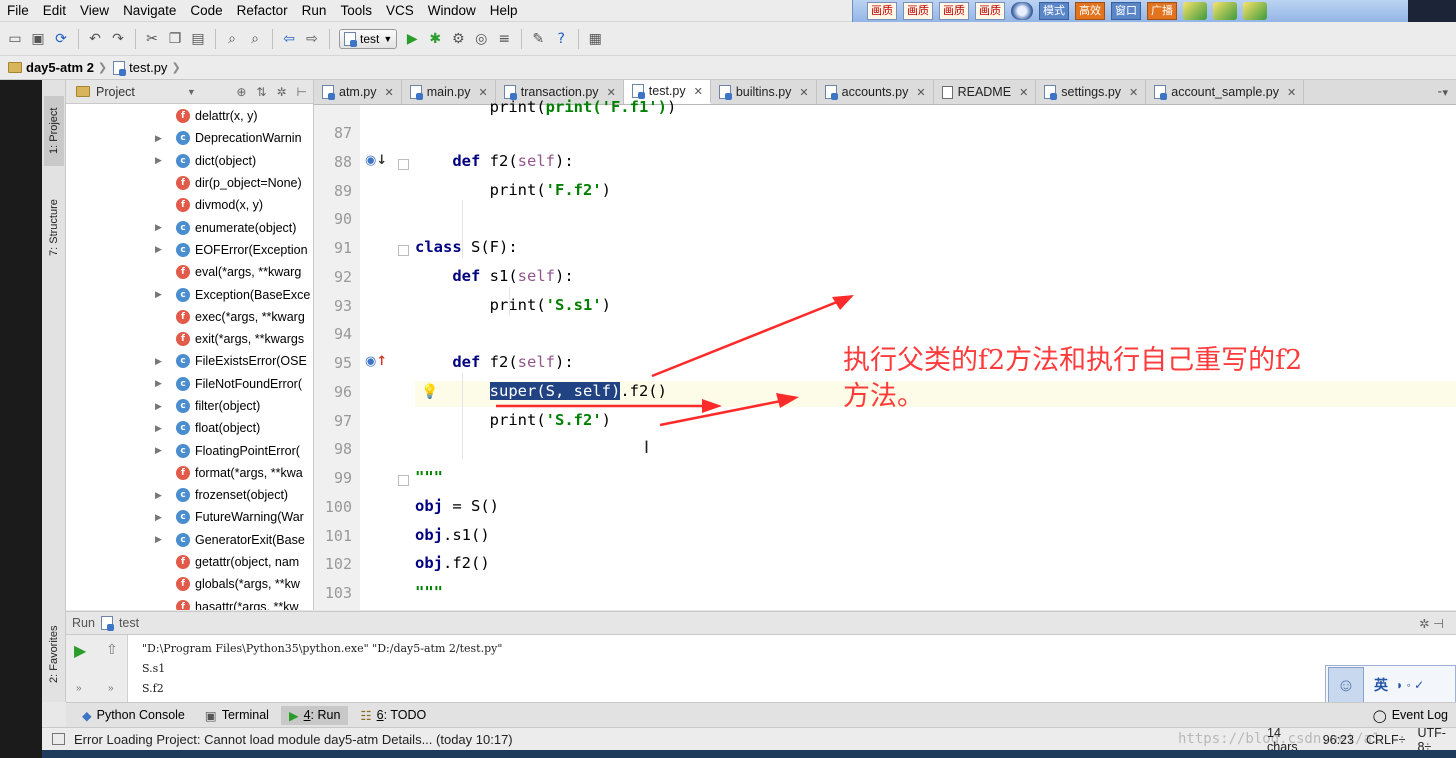 This screenshot has height=758, width=1456. Describe the element at coordinates (875, 92) in the screenshot. I see `editor-tab: accounts.py ✕` at that location.